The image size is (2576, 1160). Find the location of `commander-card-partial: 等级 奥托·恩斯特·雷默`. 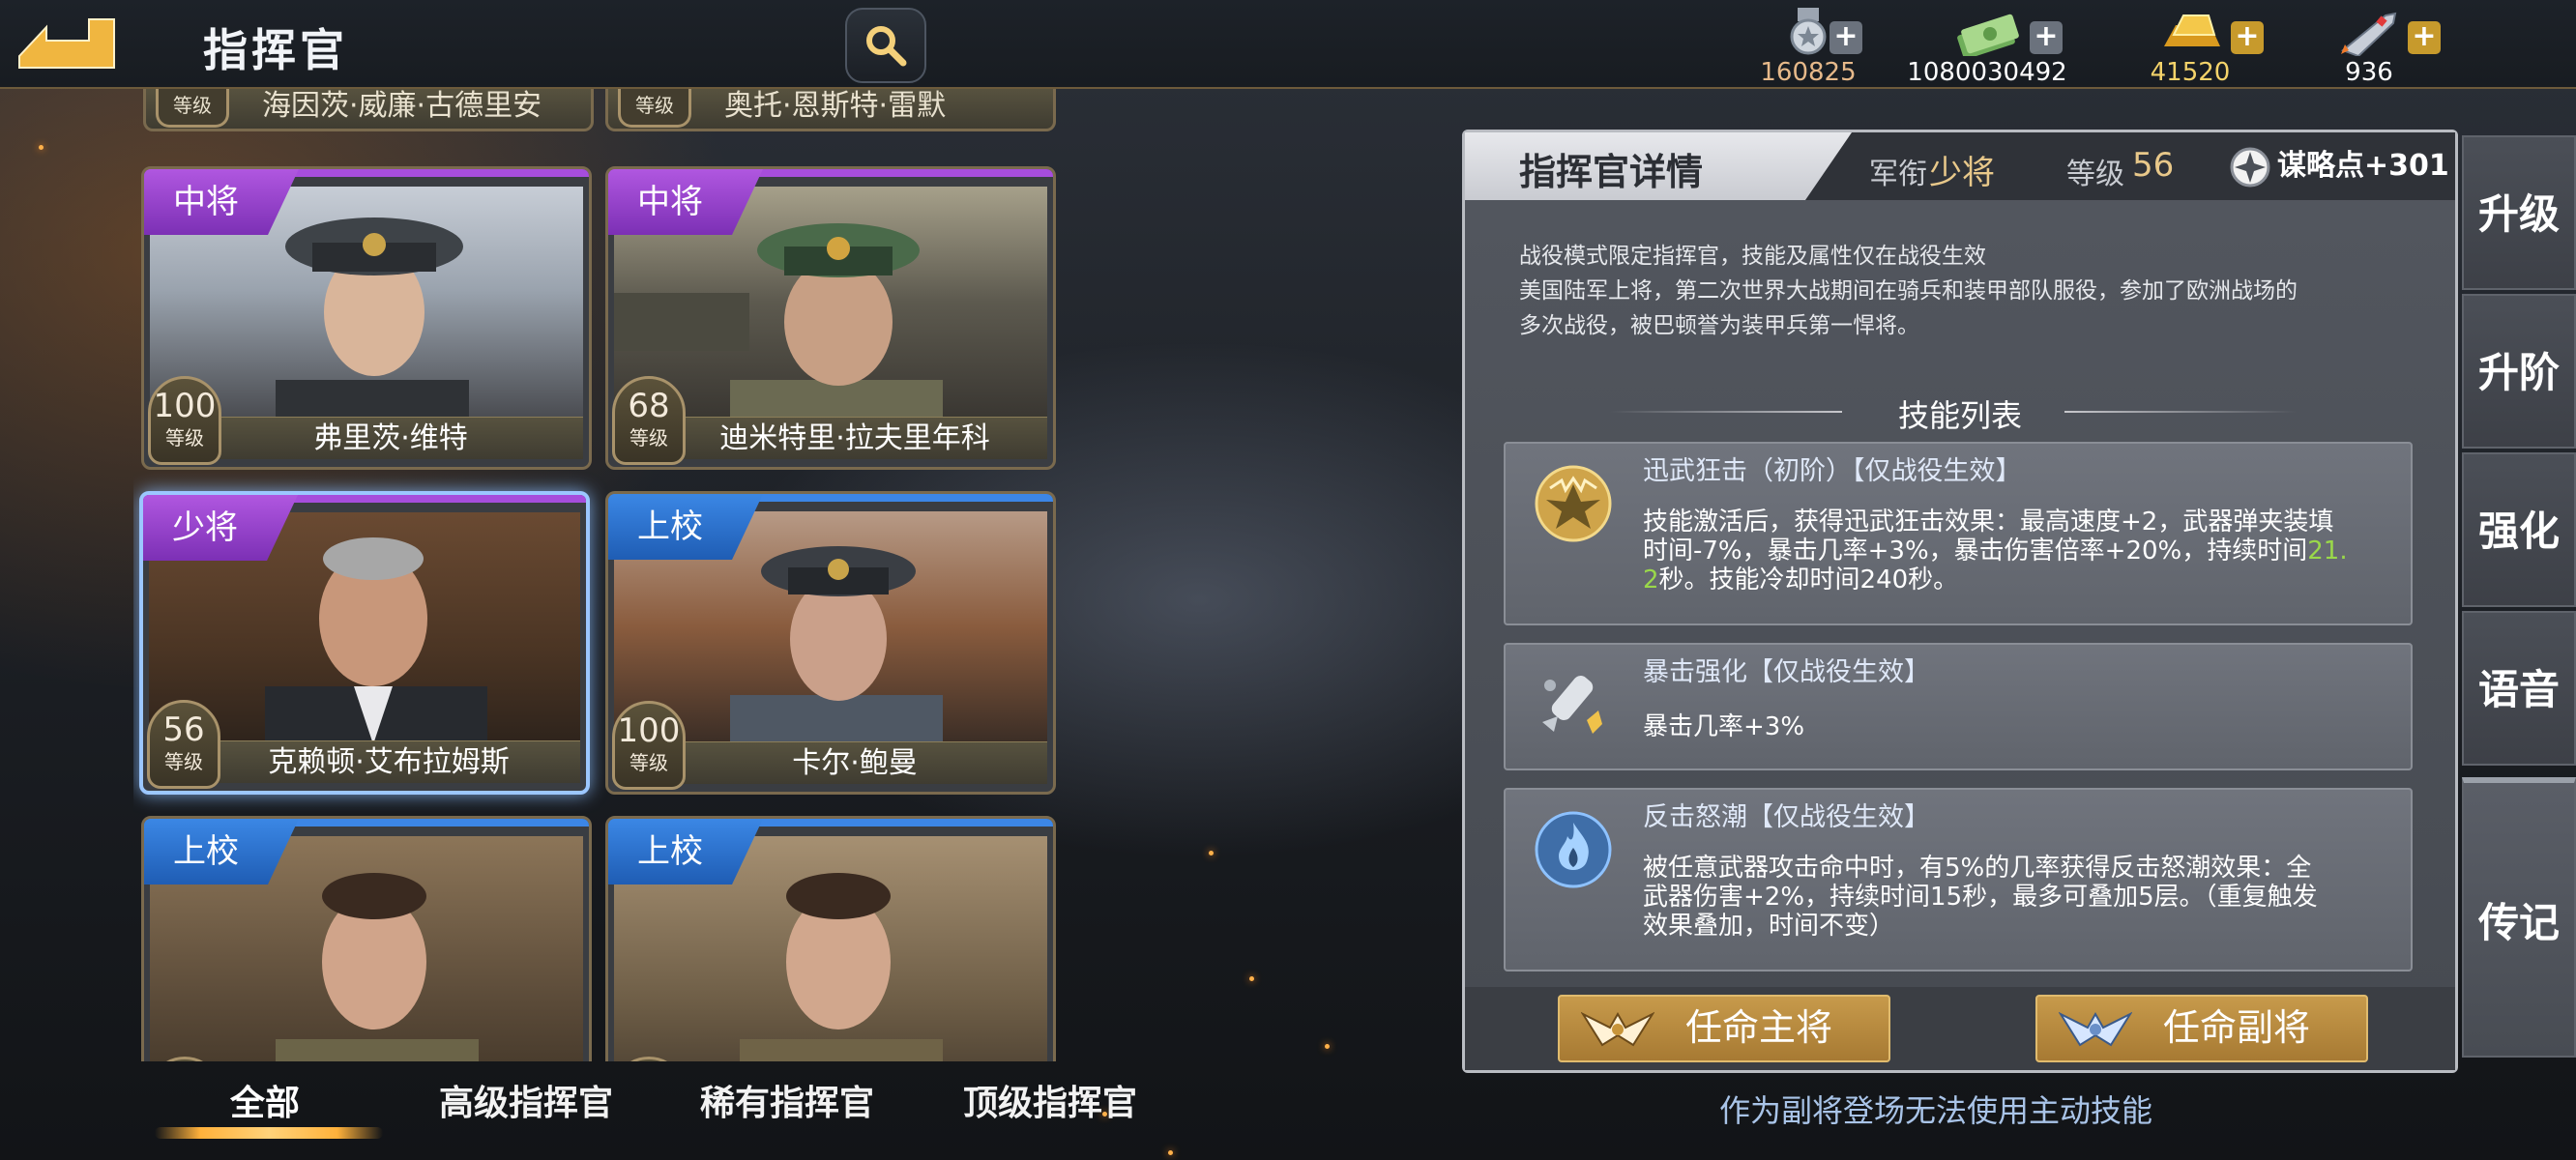

commander-card-partial: 等级 奥托·恩斯特·雷默 is located at coordinates (830, 110).